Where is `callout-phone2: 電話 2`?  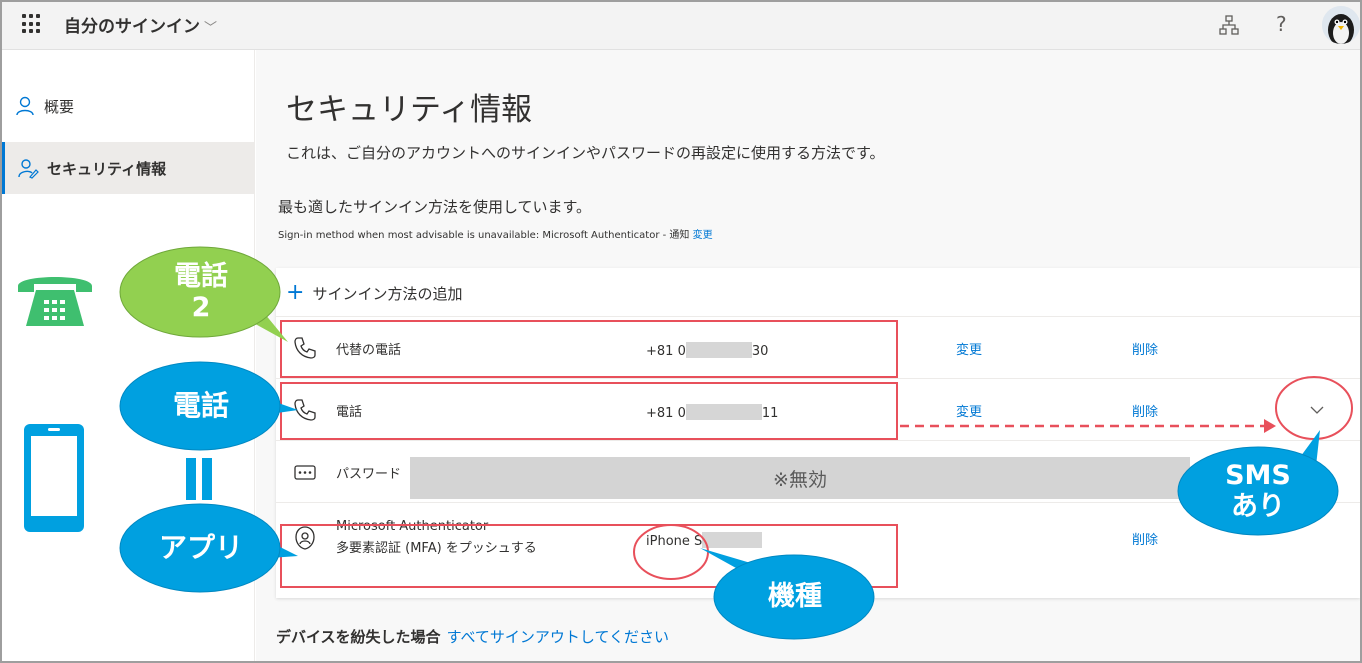 callout-phone2: 電話 2 is located at coordinates (203, 294).